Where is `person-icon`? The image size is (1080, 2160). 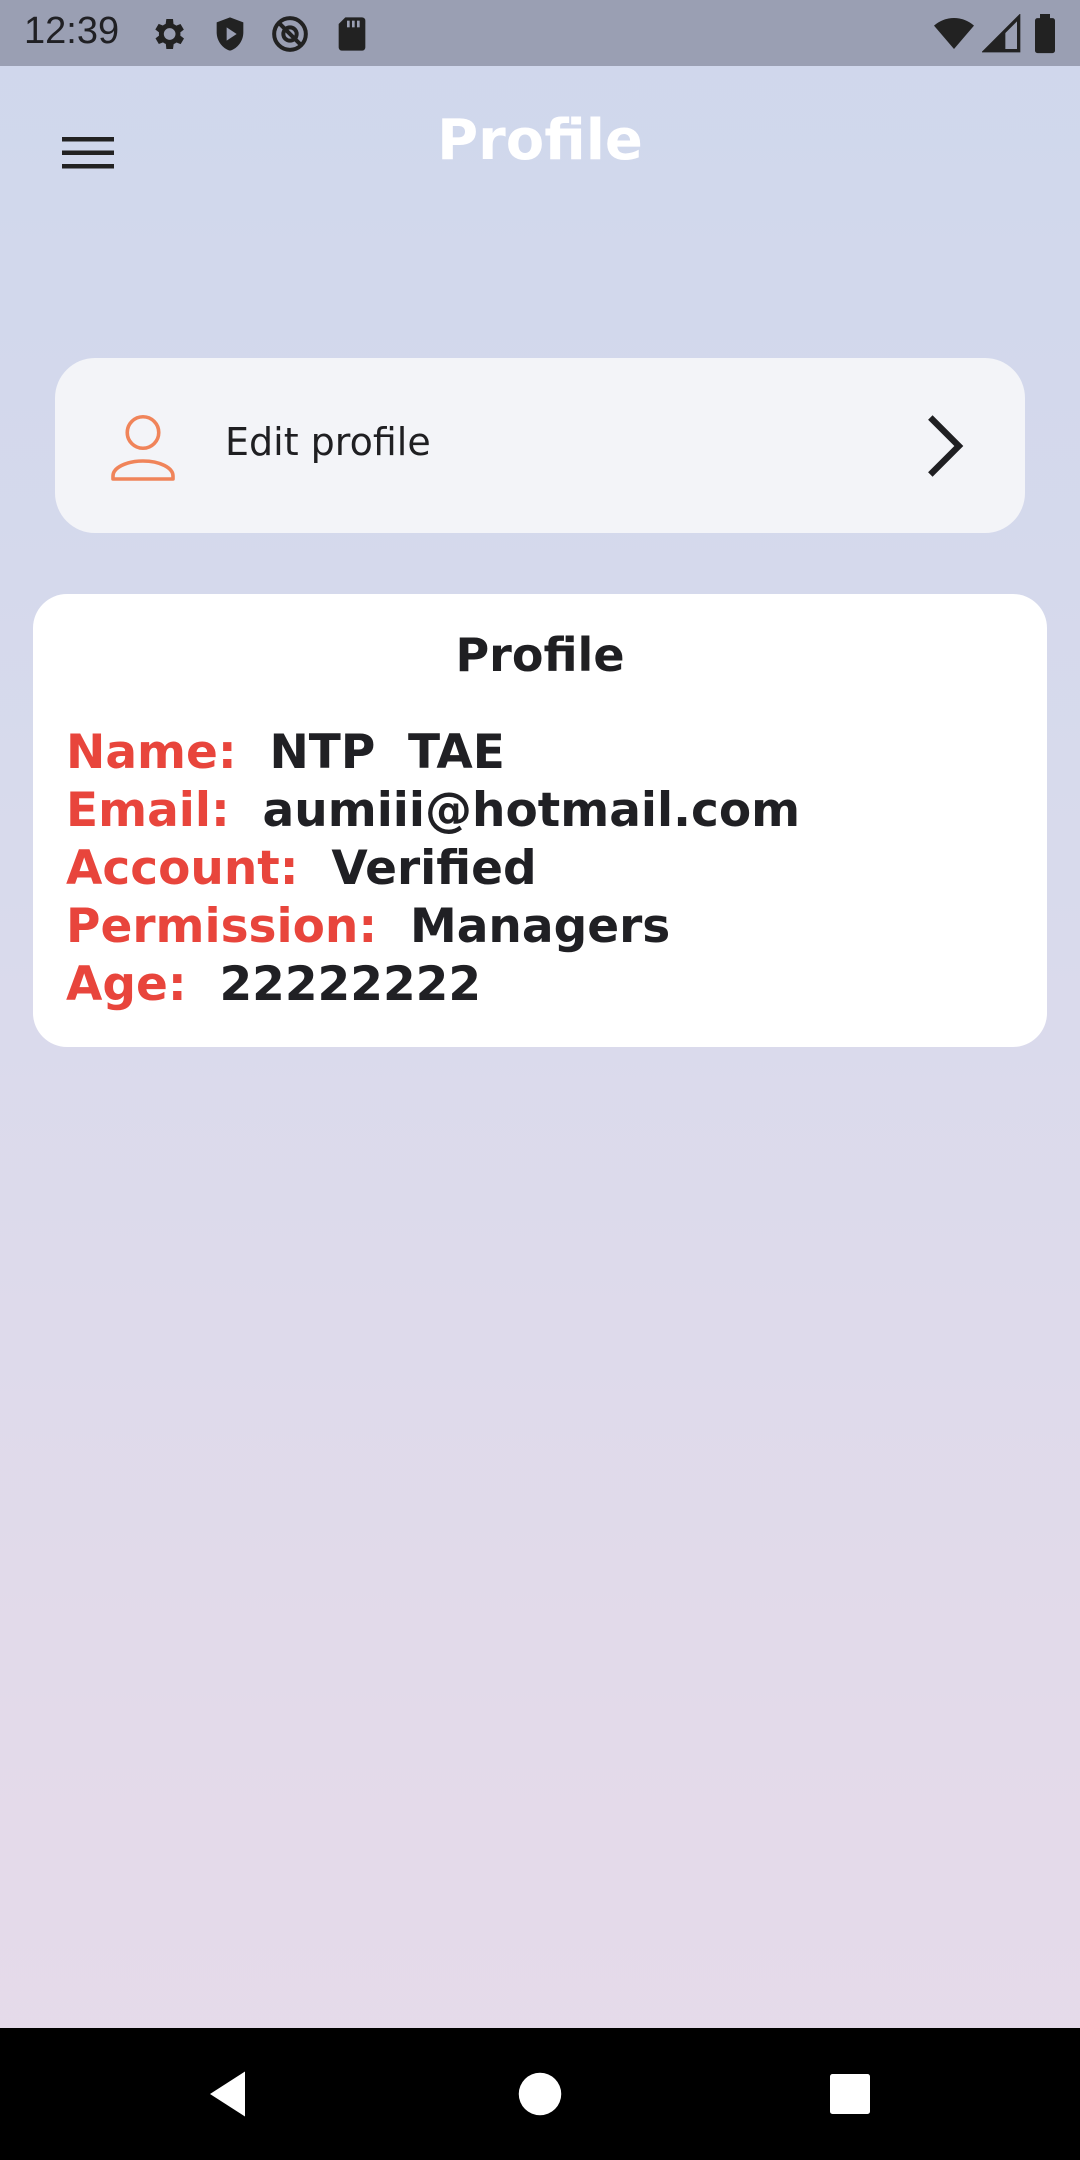
person-icon is located at coordinates (143, 447).